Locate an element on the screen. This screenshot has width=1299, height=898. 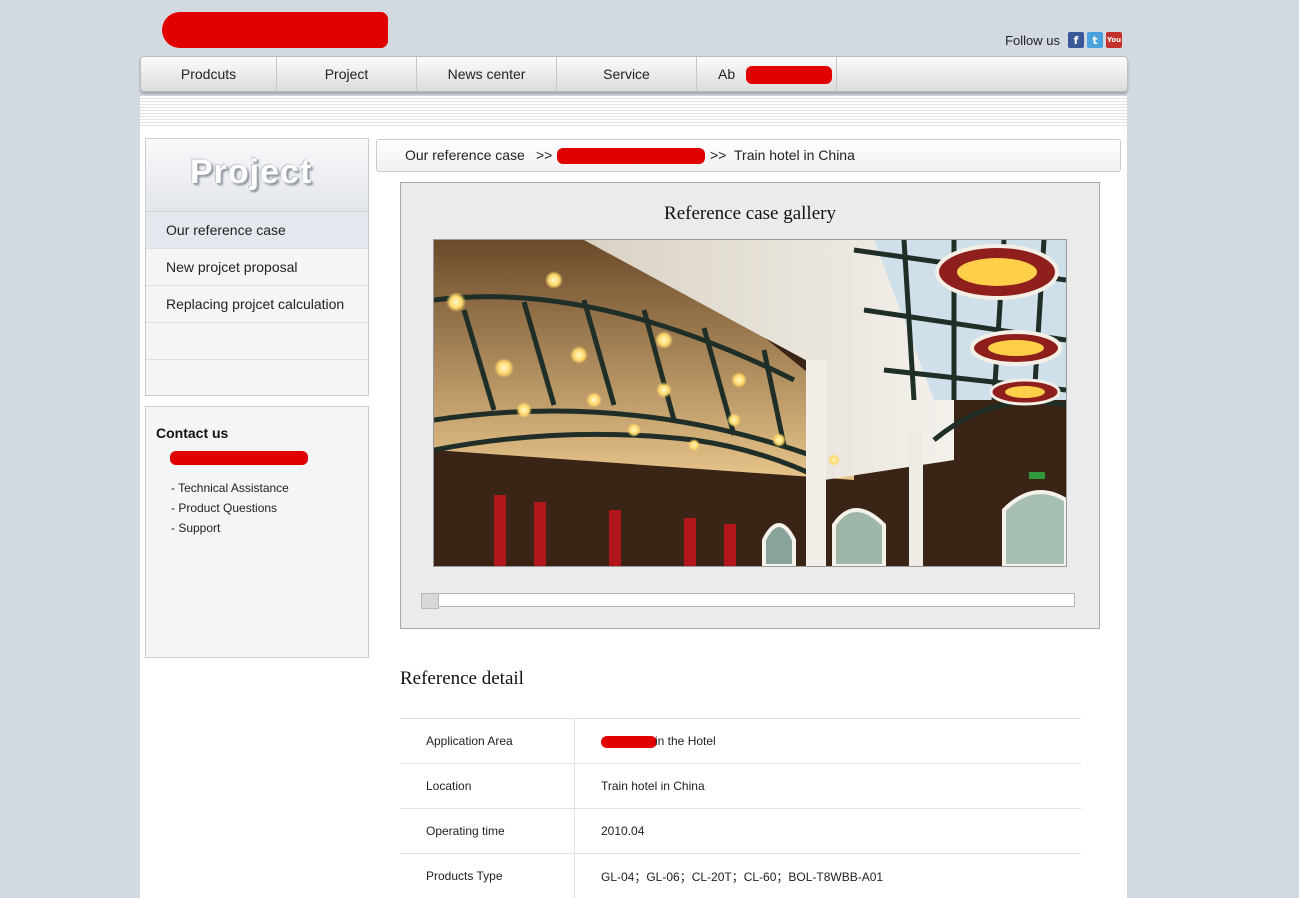
nav-item-project: Project is located at coordinates (347, 74).